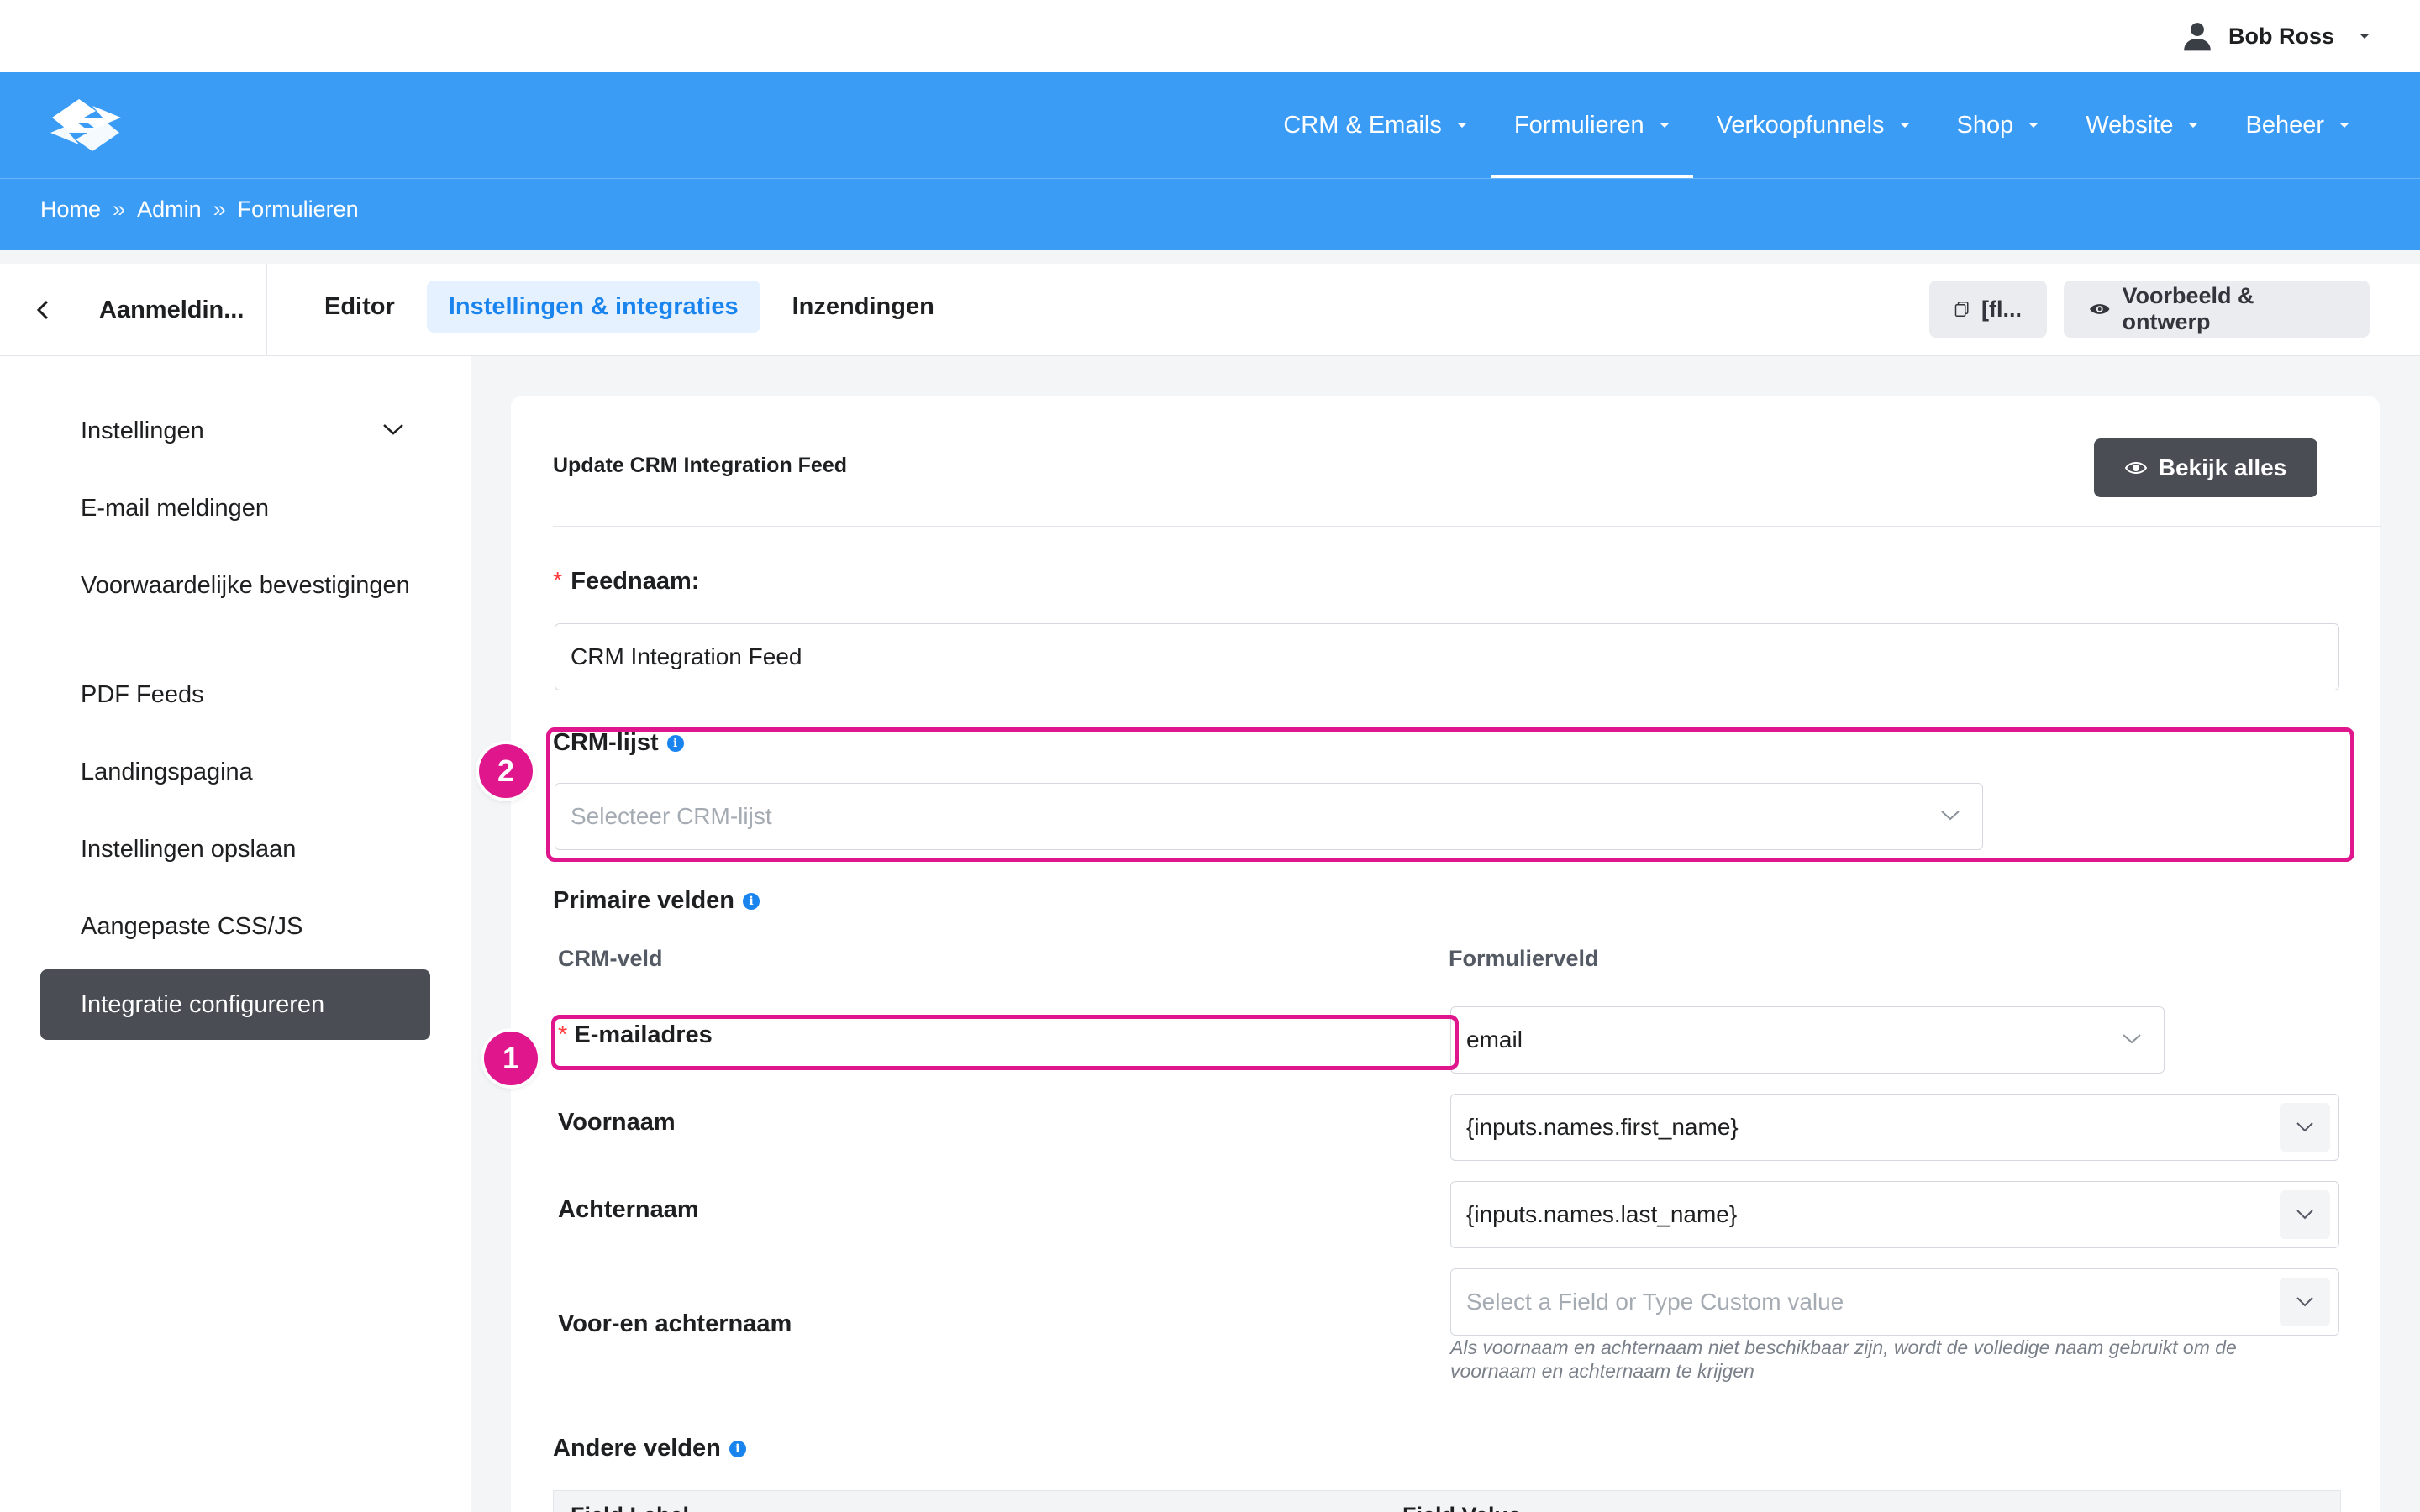  Describe the element at coordinates (637, 1448) in the screenshot. I see `other-fields-label-text: Andere velden` at that location.